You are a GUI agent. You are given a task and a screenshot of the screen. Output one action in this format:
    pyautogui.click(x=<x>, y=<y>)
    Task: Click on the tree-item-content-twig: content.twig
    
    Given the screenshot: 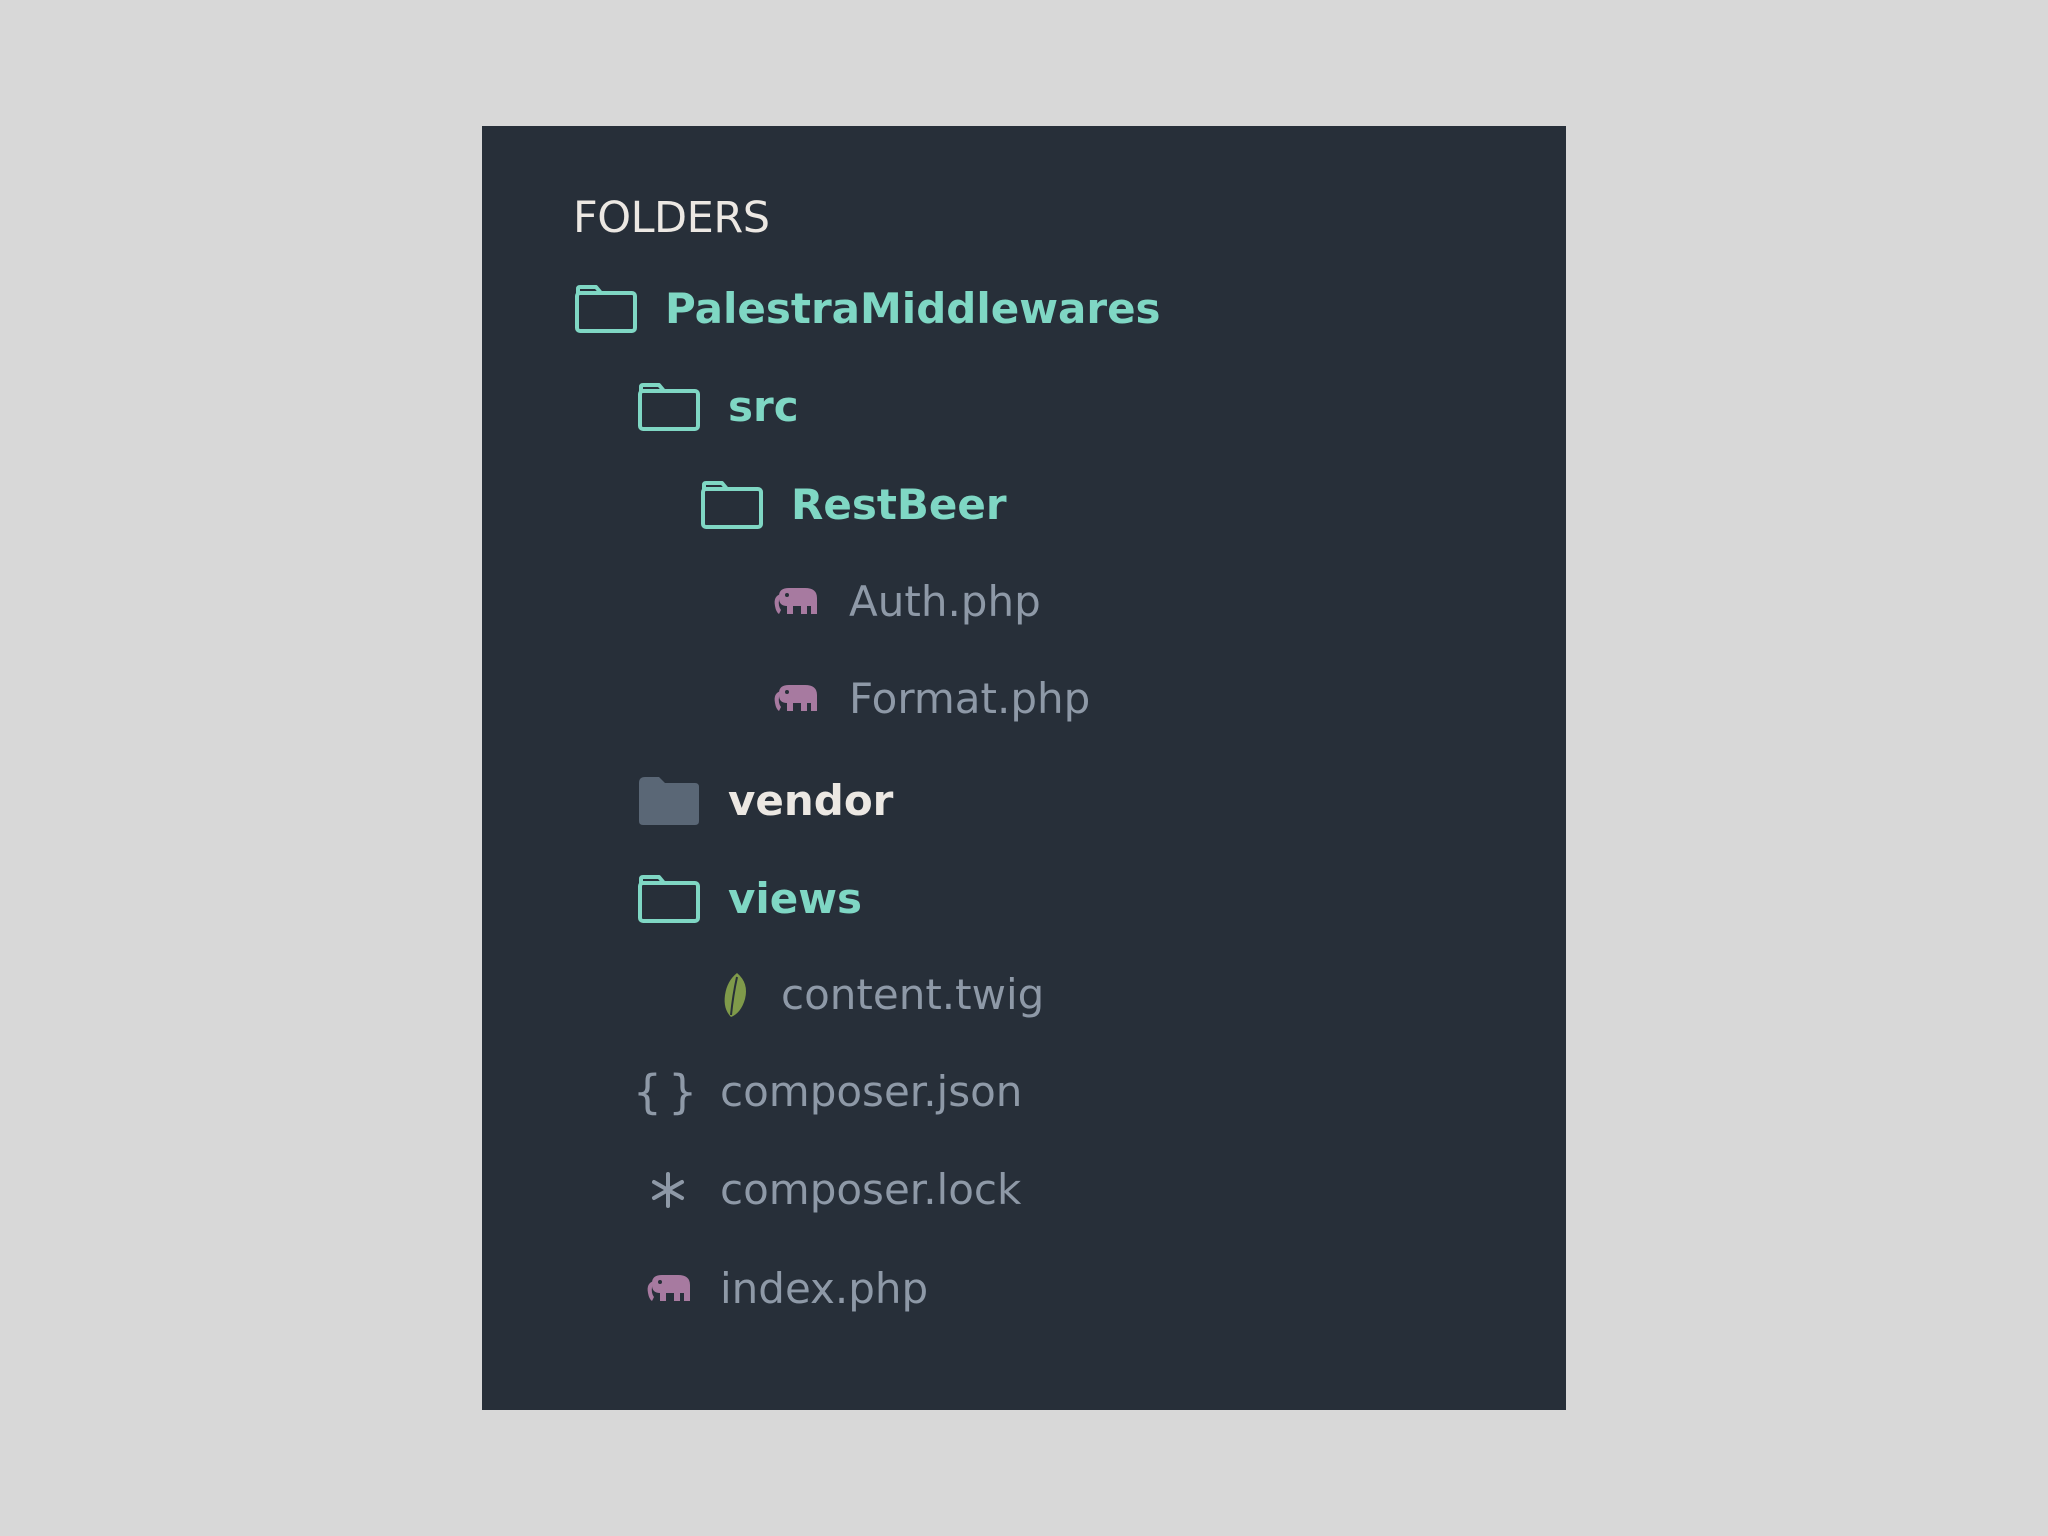 What is the action you would take?
    pyautogui.click(x=877, y=995)
    